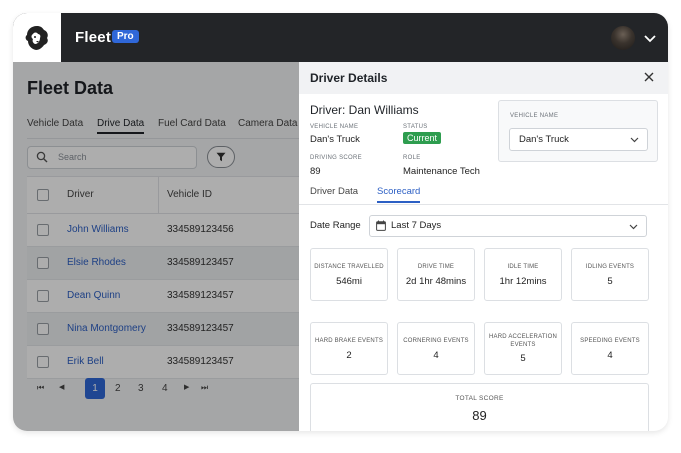 The image size is (681, 453). I want to click on metric-label: HARD ACCELERATION EVENTS, so click(523, 341).